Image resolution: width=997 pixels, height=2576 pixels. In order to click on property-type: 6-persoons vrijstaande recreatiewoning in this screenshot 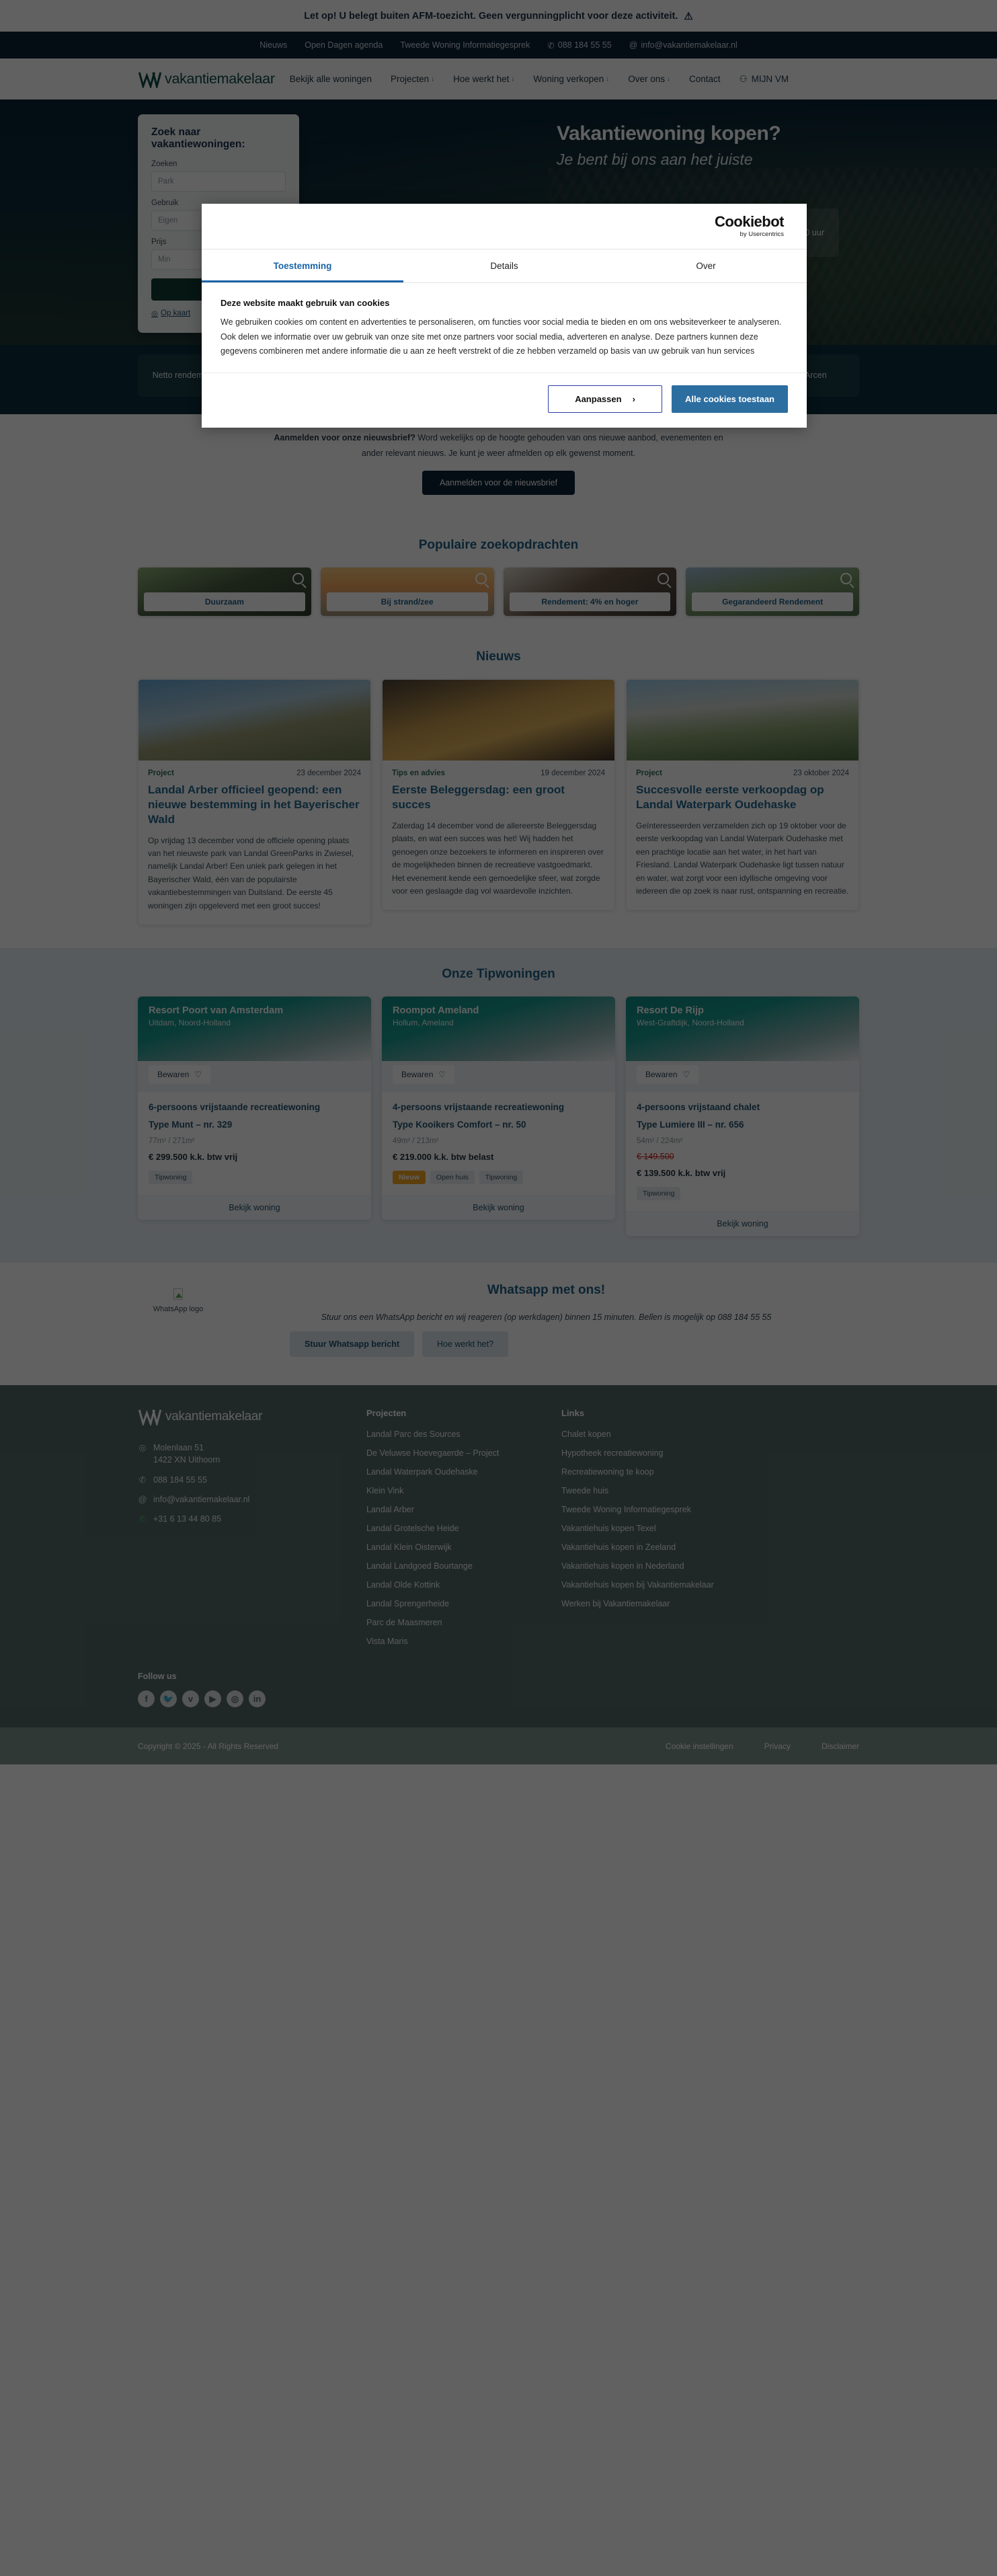, I will do `click(235, 1107)`.